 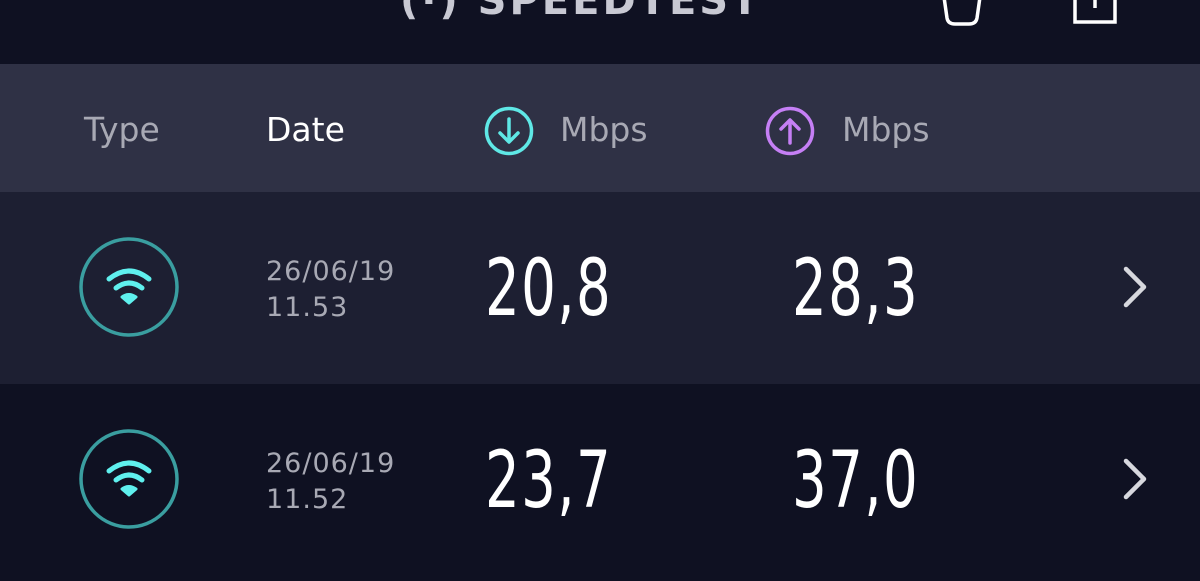 I want to click on upload-speed-value: 28,3, so click(x=856, y=289).